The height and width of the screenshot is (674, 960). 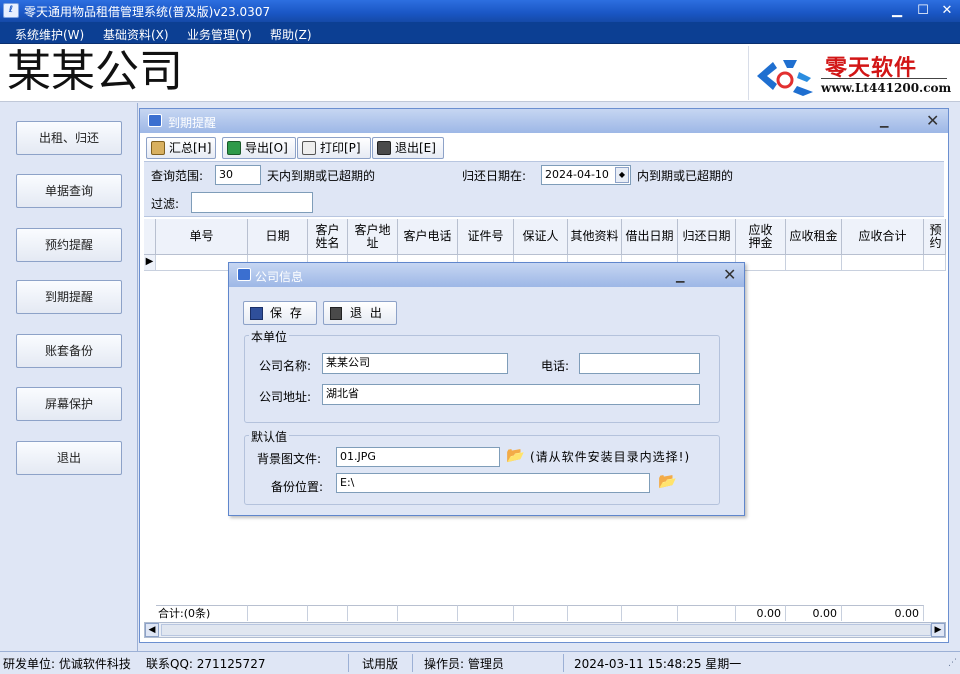 What do you see at coordinates (650, 237) in the screenshot?
I see `col-header: 借出日期` at bounding box center [650, 237].